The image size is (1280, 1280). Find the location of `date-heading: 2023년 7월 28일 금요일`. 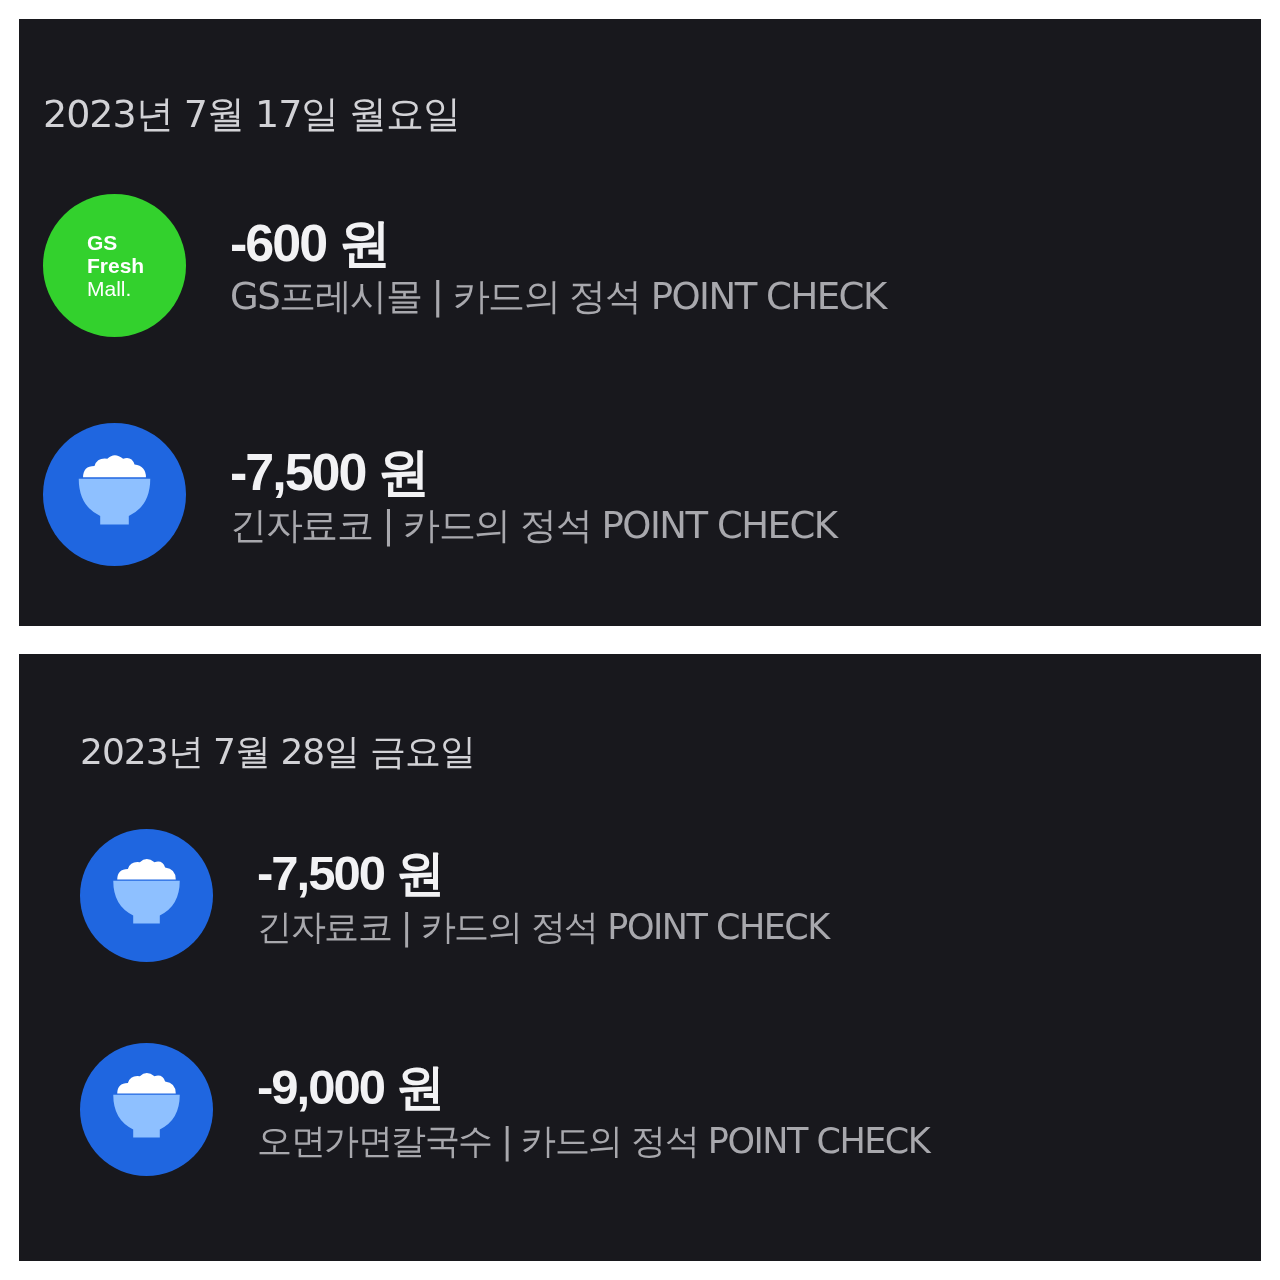

date-heading: 2023년 7월 28일 금요일 is located at coordinates (278, 752).